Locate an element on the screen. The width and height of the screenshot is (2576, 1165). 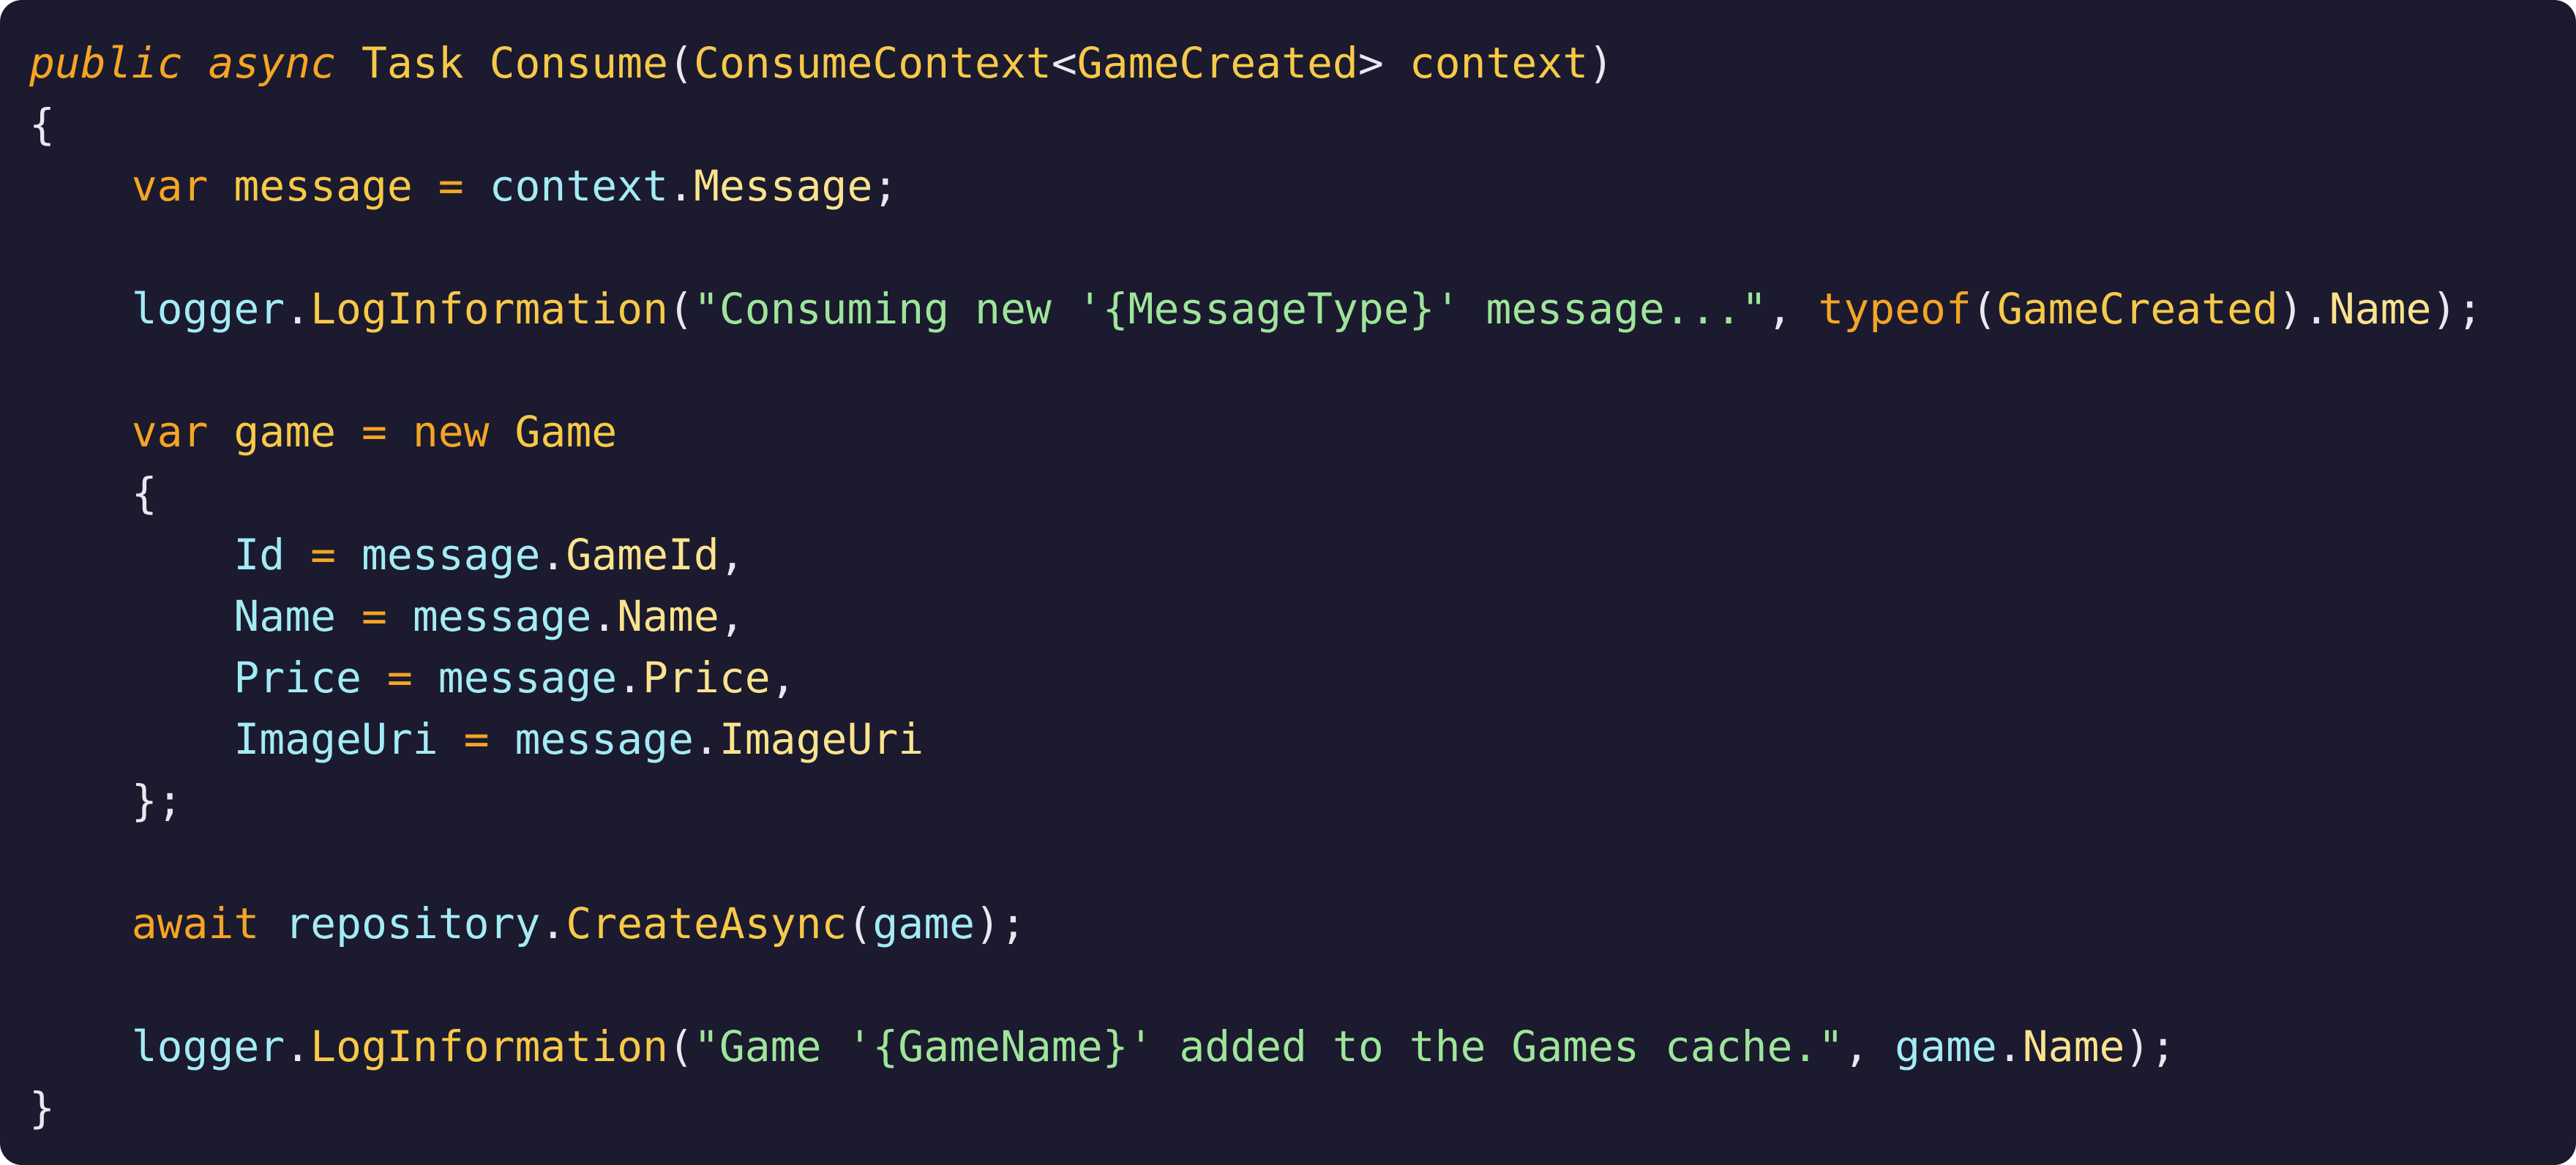
code-line: var message = context.Message; is located at coordinates (1302, 186).